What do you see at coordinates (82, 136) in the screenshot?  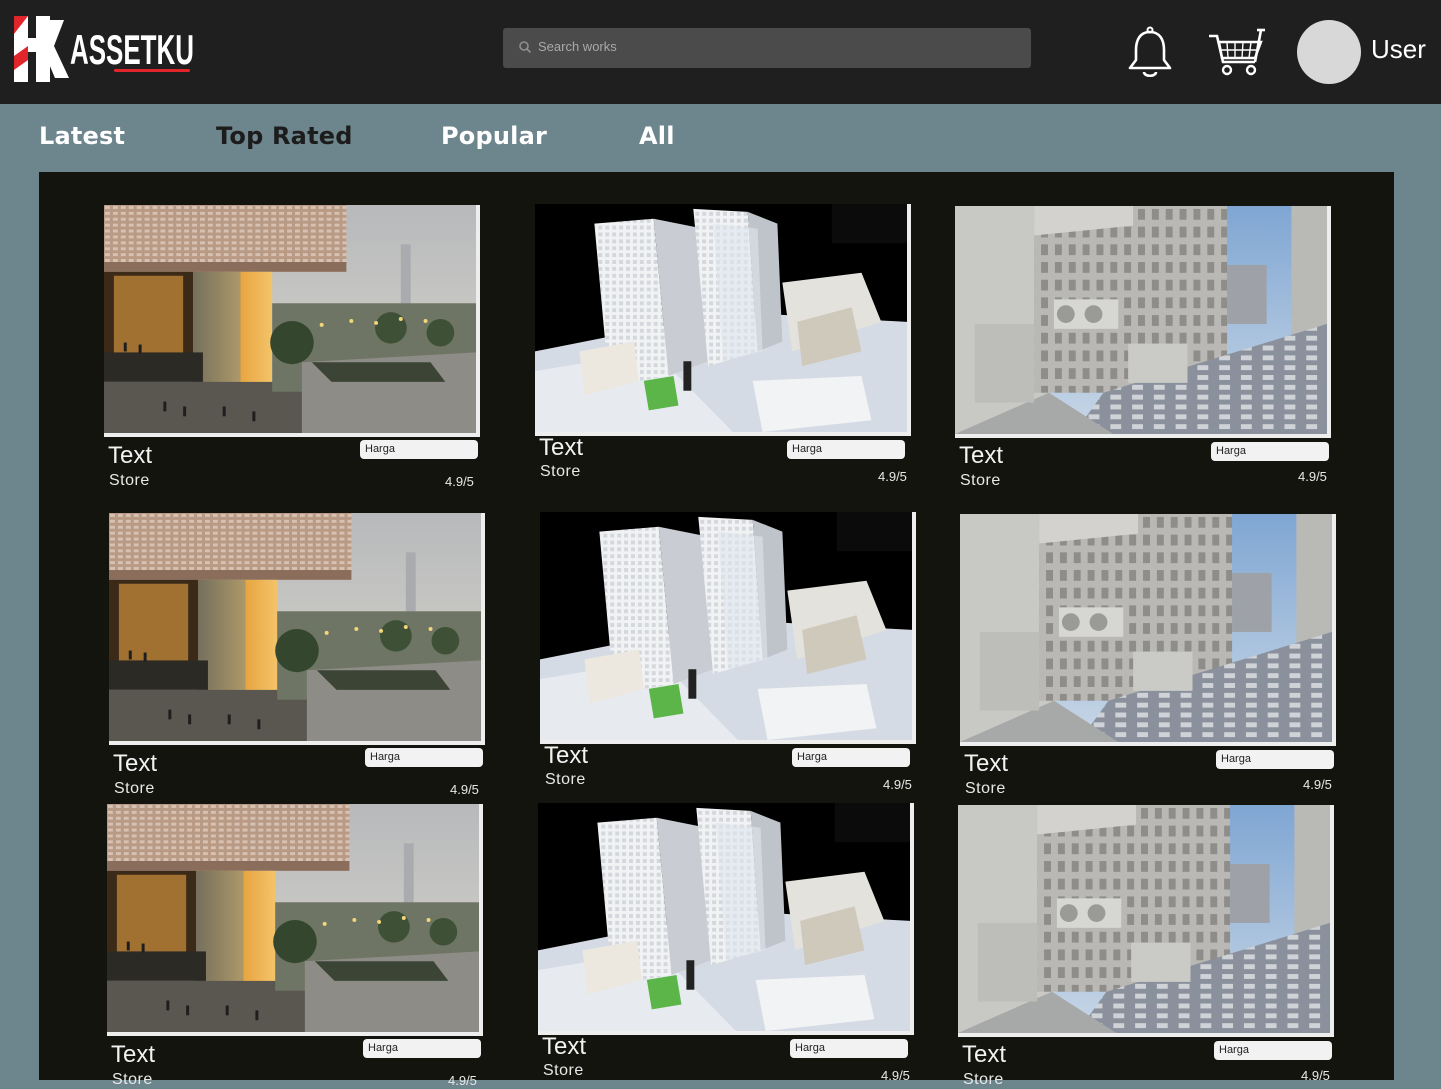 I see `tab-latest: Latest` at bounding box center [82, 136].